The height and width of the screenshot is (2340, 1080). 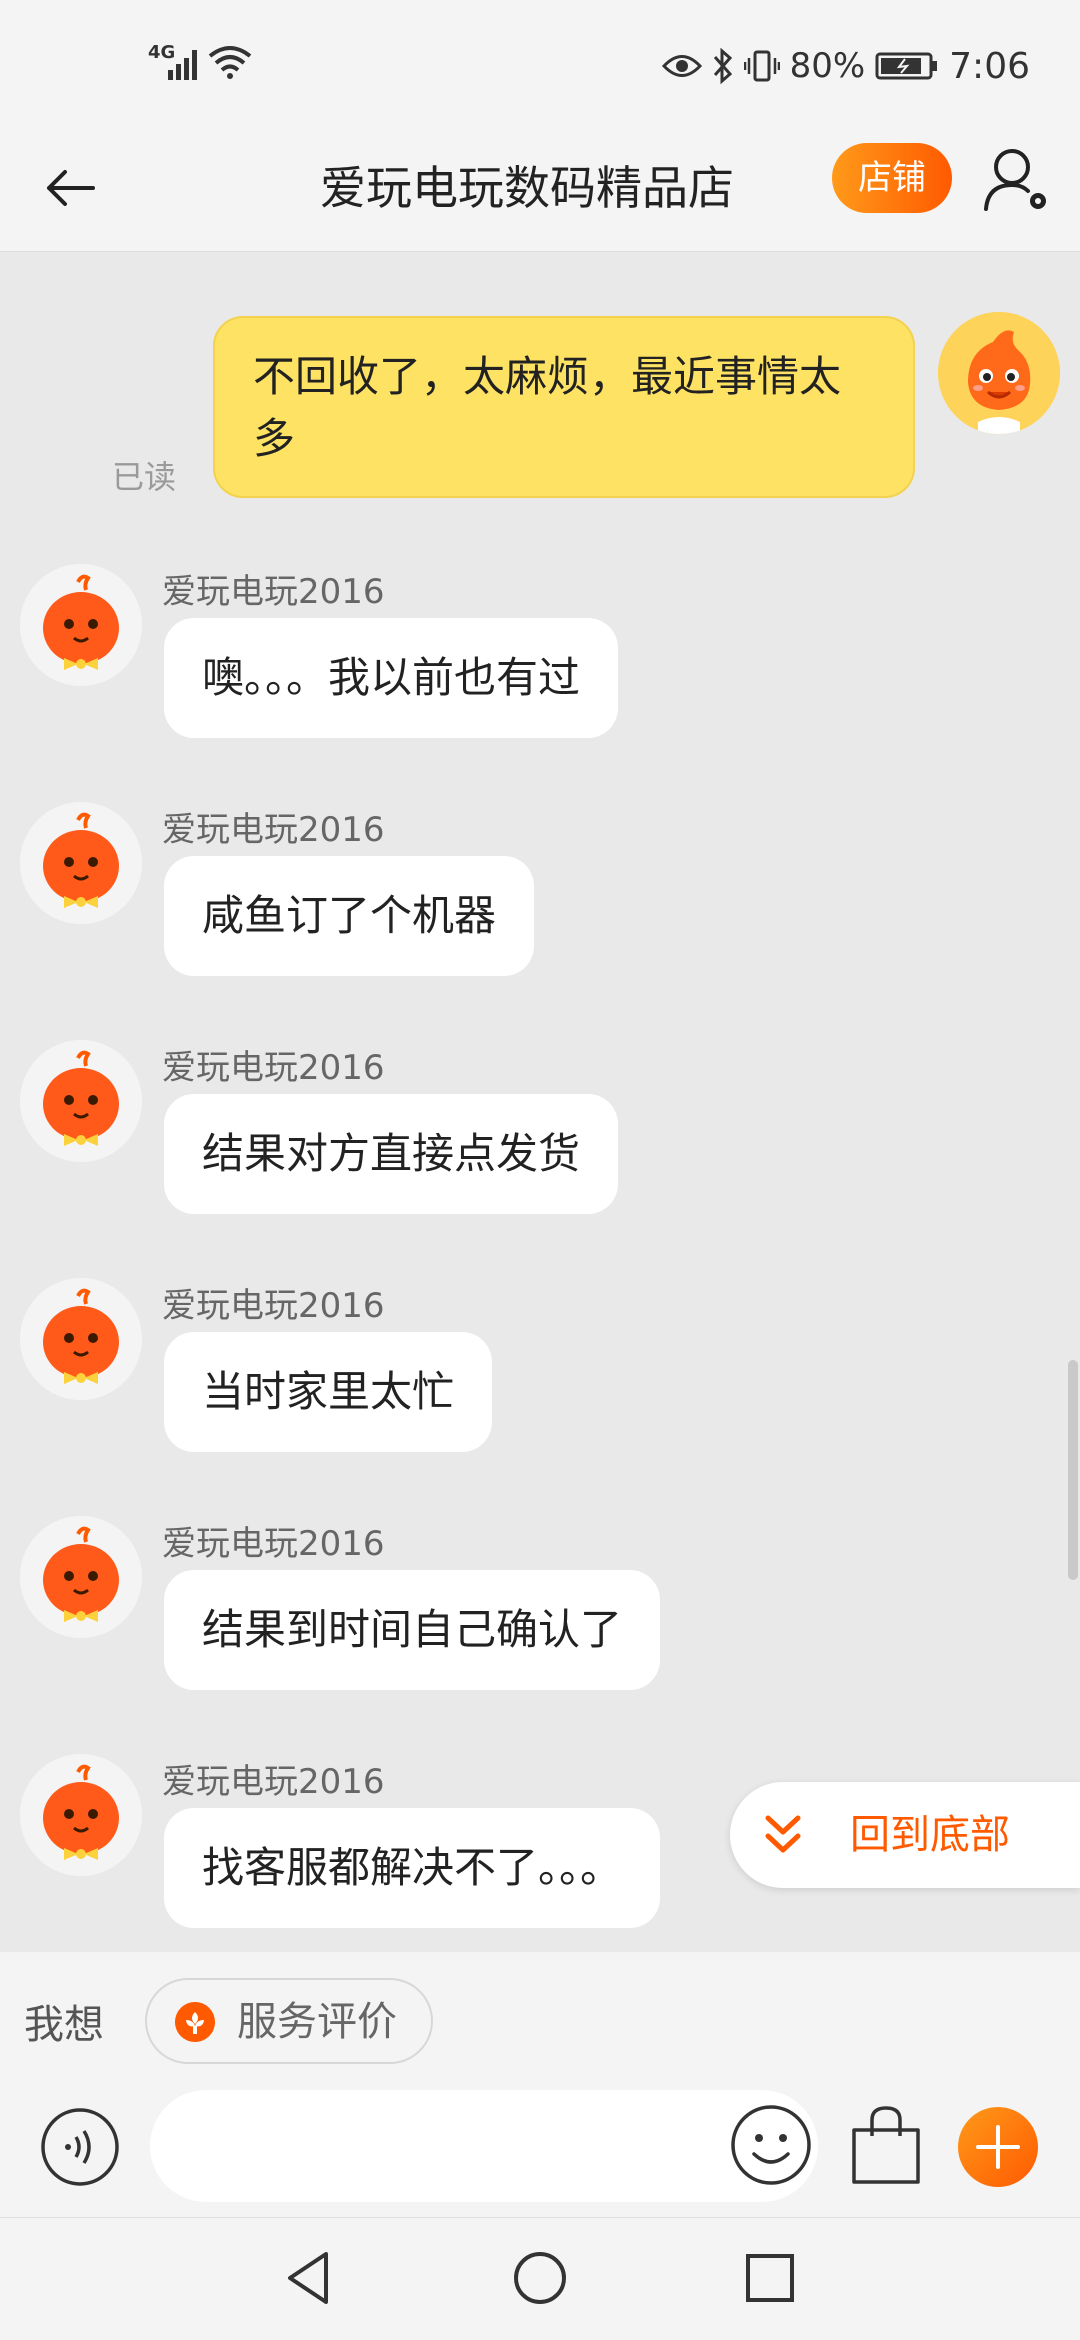 I want to click on back-button, so click(x=70, y=188).